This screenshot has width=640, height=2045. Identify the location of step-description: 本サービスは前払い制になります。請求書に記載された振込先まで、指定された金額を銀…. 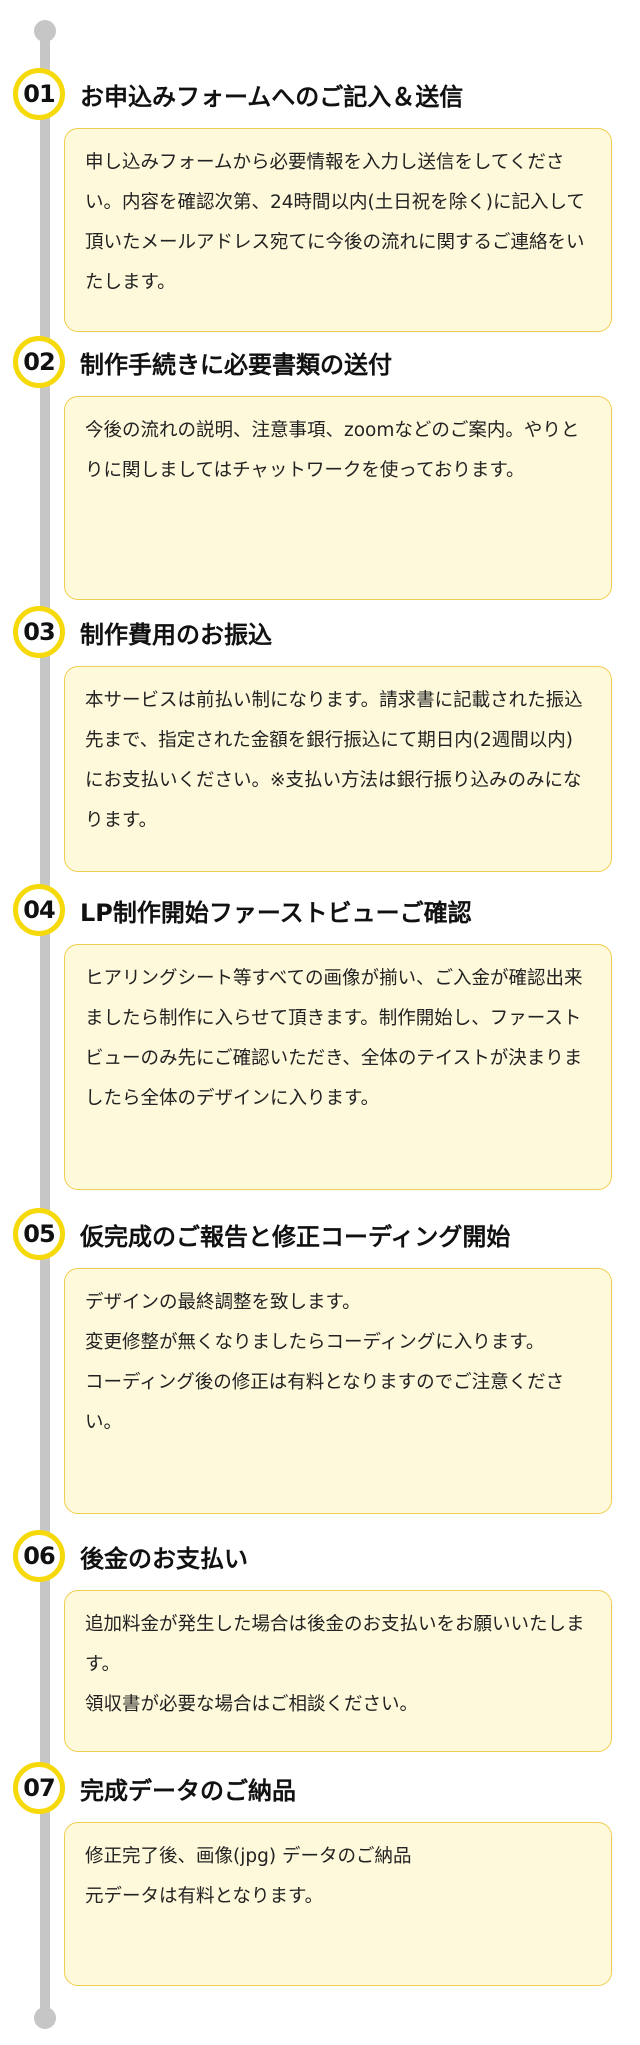
(334, 760).